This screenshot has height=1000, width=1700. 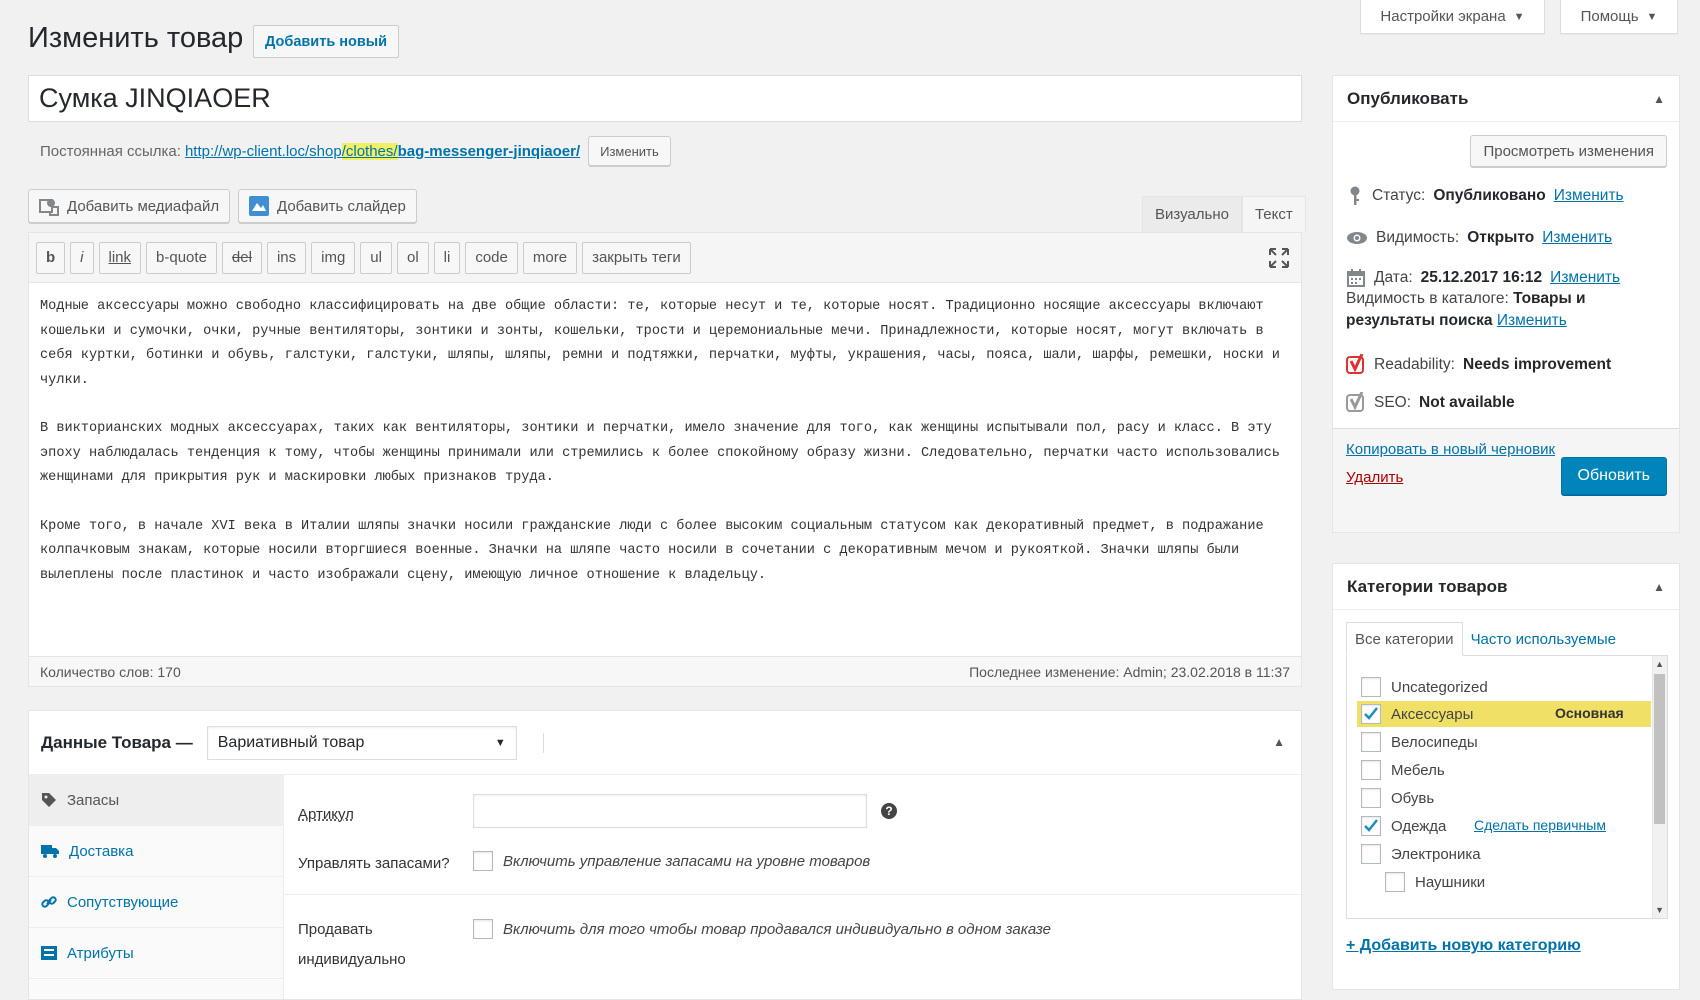 I want to click on categories-title: Категории товаров, so click(x=1427, y=586).